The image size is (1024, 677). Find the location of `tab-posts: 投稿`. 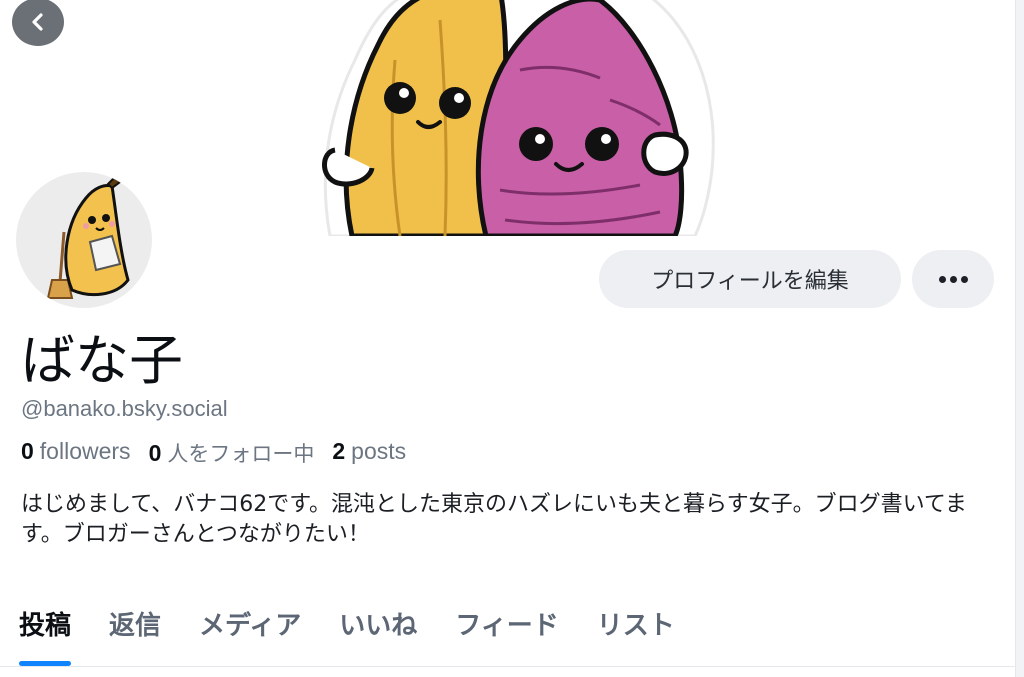

tab-posts: 投稿 is located at coordinates (45, 628).